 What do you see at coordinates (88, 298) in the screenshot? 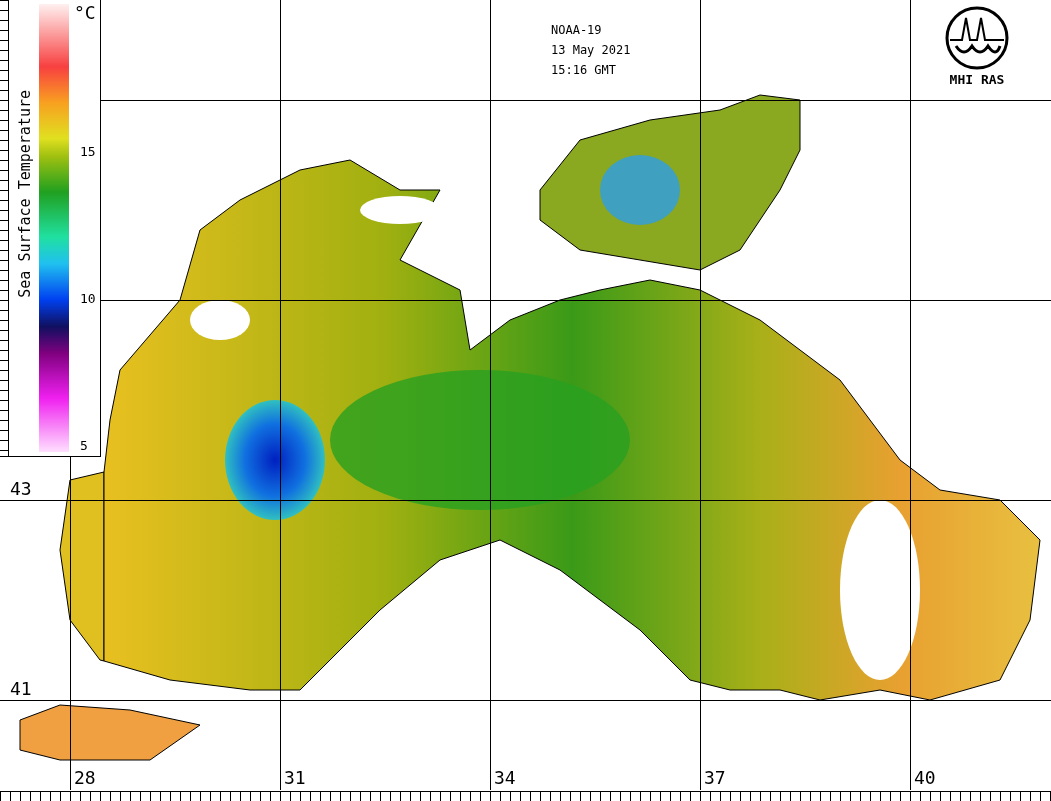
I see `scale-tick-label: 10` at bounding box center [88, 298].